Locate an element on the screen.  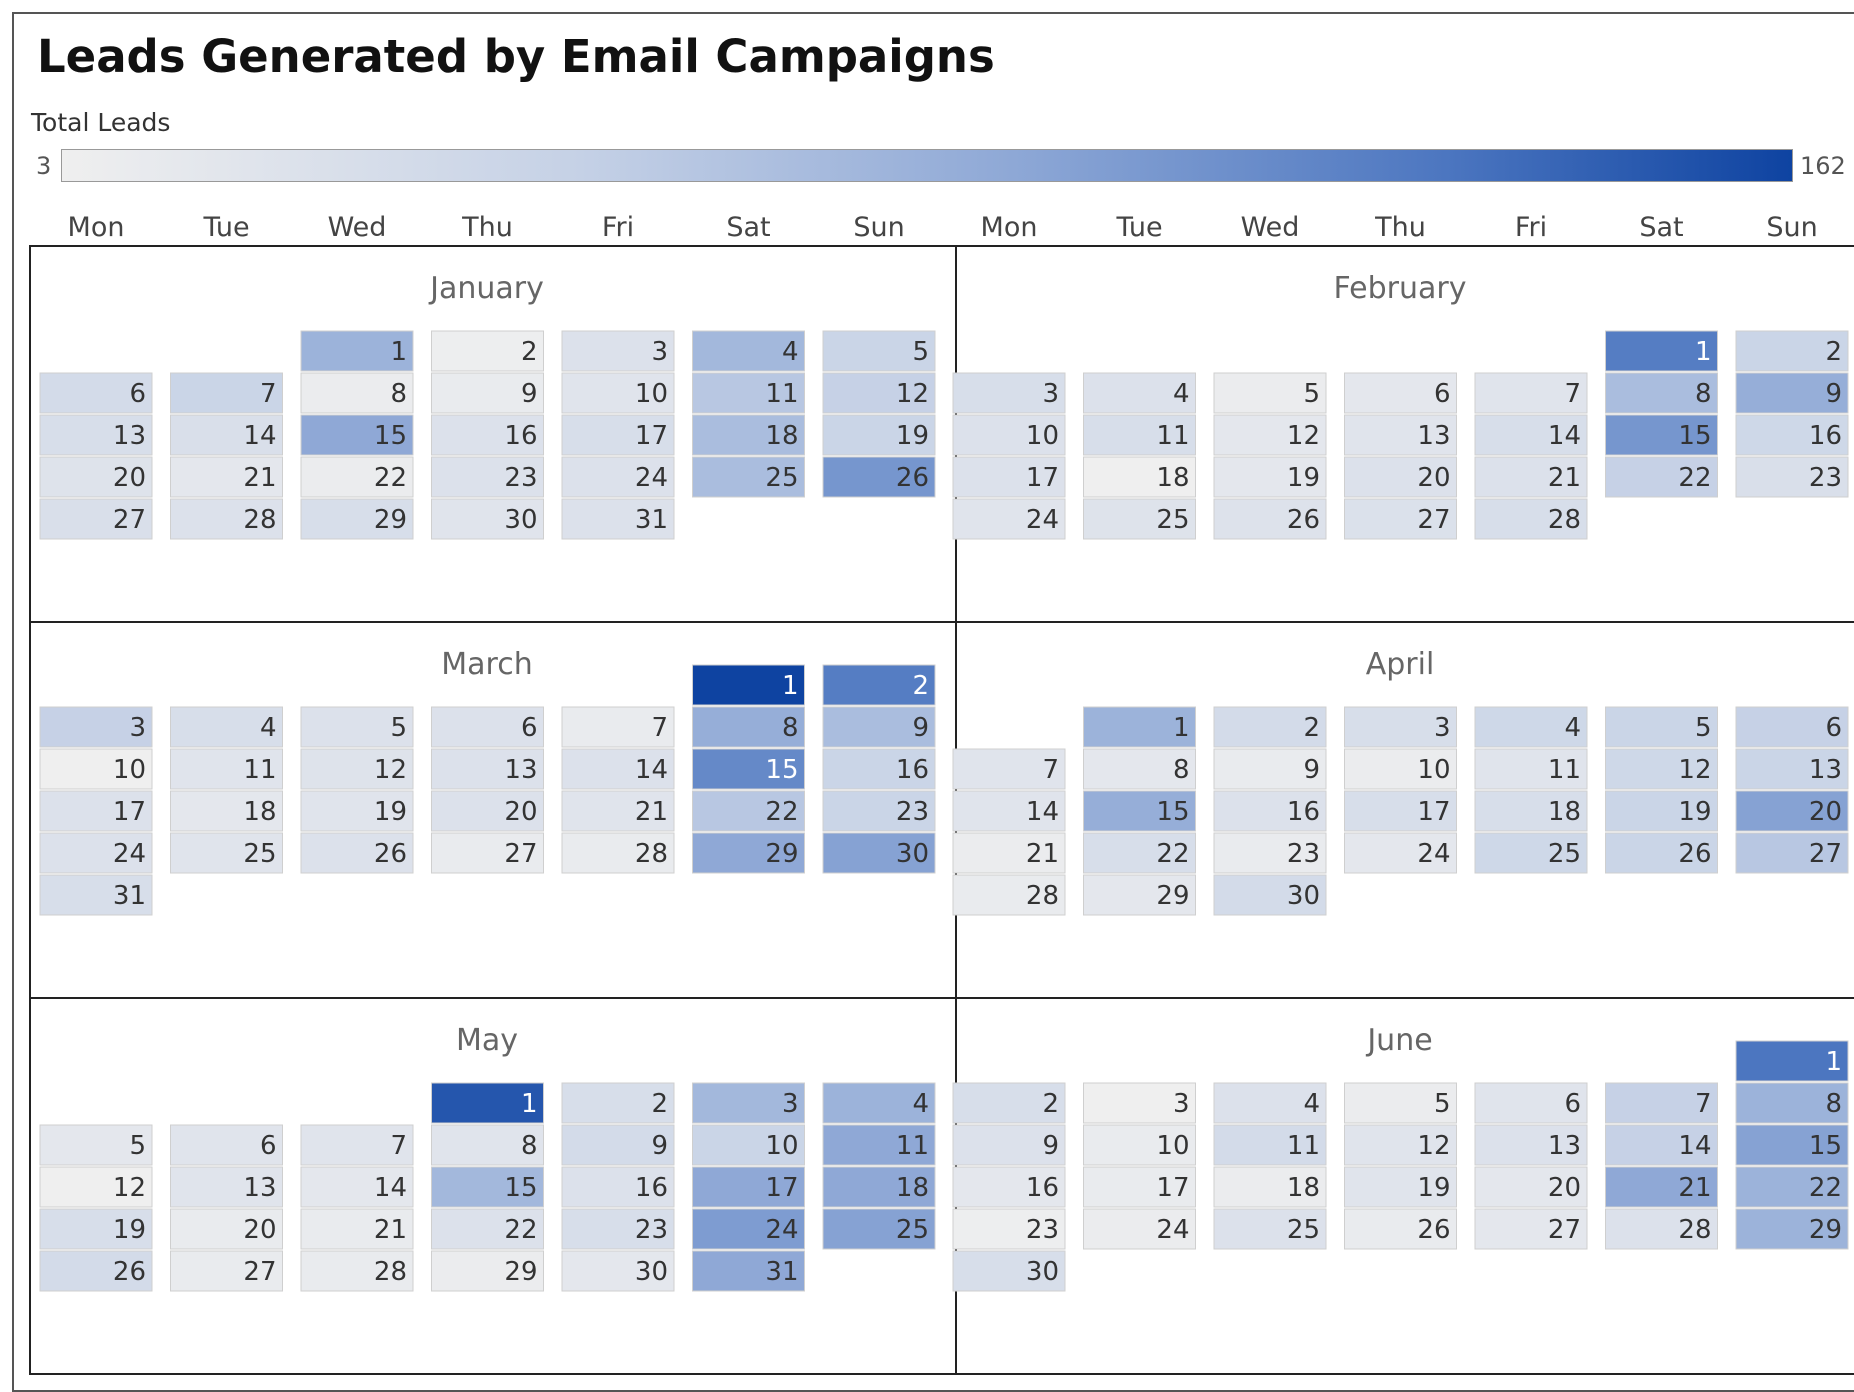
day-number: 15 is located at coordinates (390, 436).